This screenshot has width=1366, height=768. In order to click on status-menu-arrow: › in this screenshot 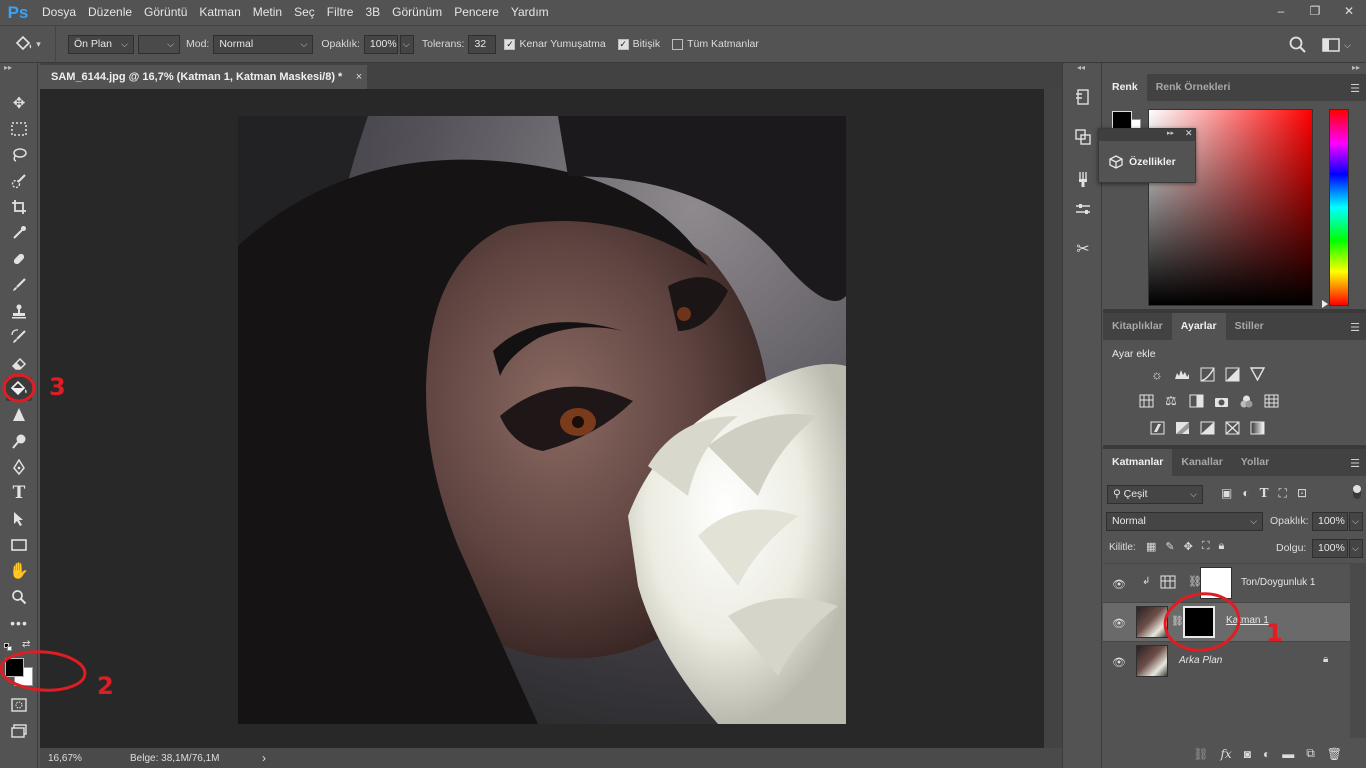, I will do `click(264, 758)`.